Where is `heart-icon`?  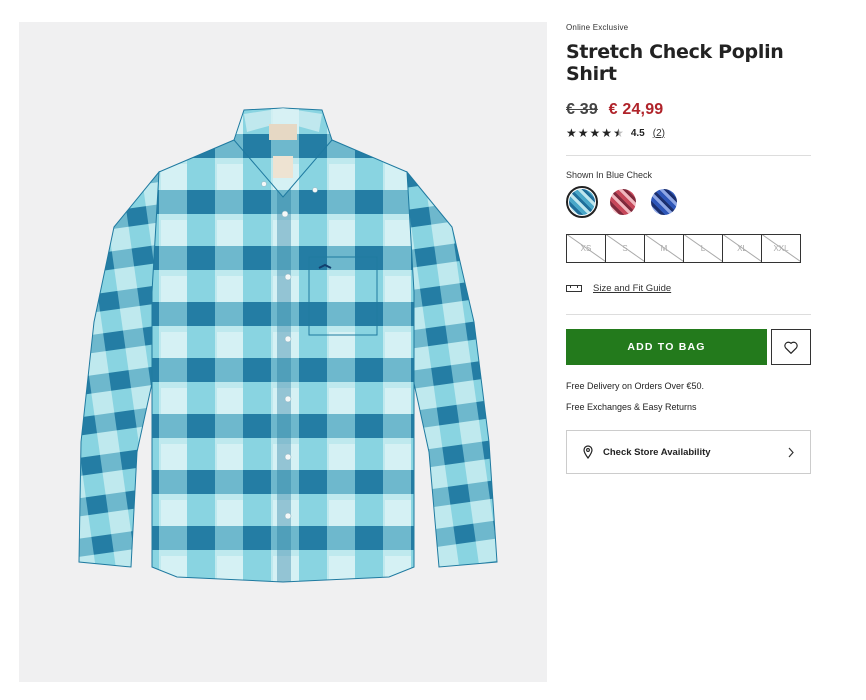
heart-icon is located at coordinates (791, 347).